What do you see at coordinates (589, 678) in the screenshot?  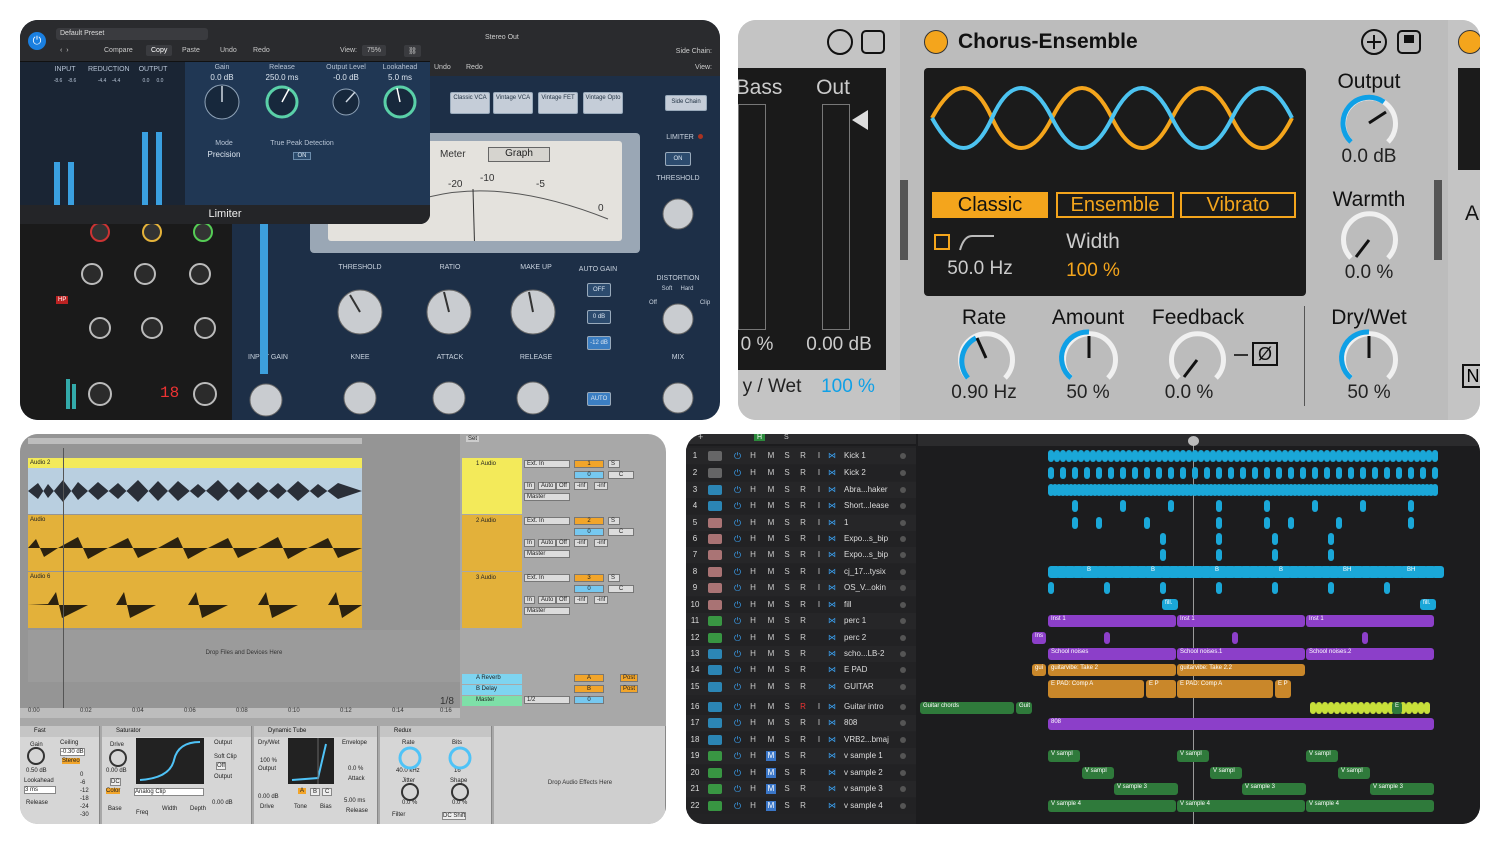 I see `return-a-letter: A` at bounding box center [589, 678].